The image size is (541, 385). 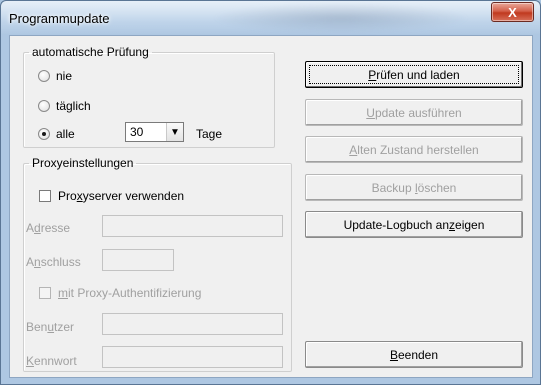 I want to click on check-and-load-button: Prüfen und laden, so click(x=414, y=74).